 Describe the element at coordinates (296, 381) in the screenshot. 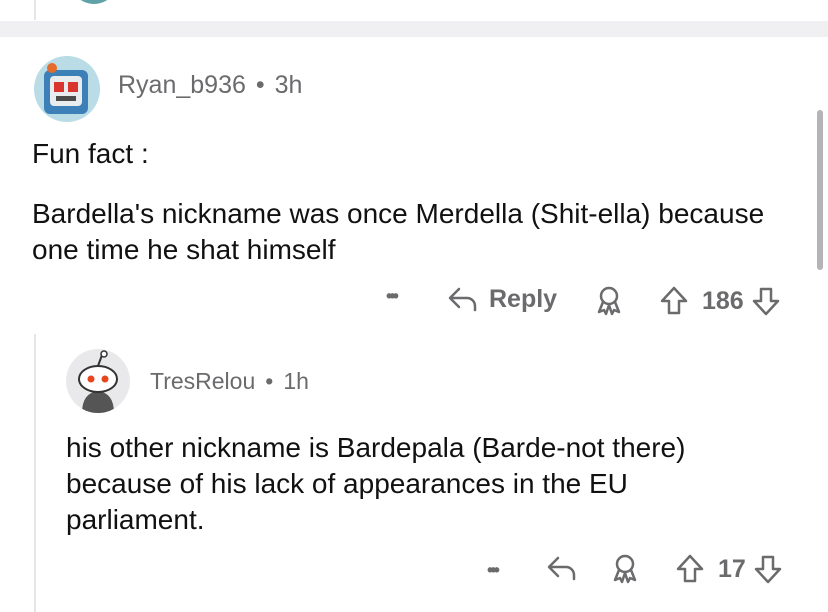

I see `comment-age: 1h` at that location.